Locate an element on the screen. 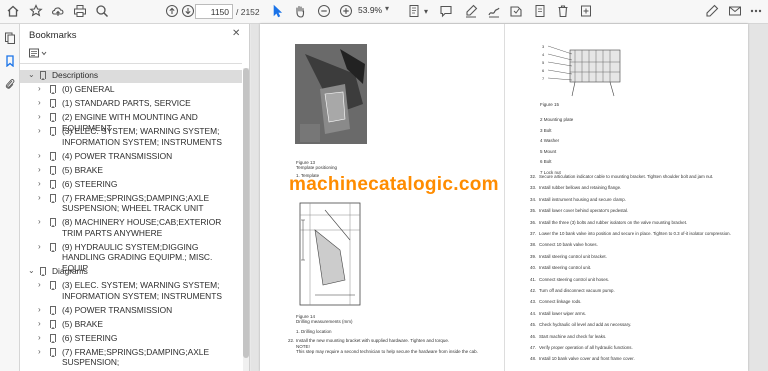  home-icon is located at coordinates (13, 11).